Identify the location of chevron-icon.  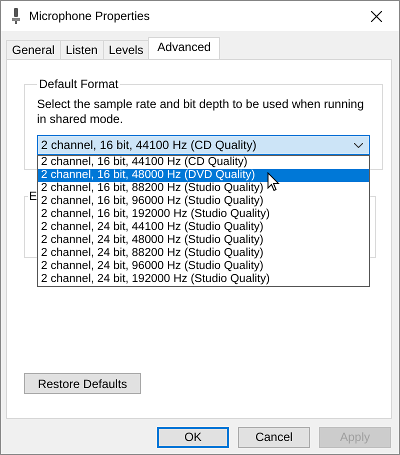
(358, 145).